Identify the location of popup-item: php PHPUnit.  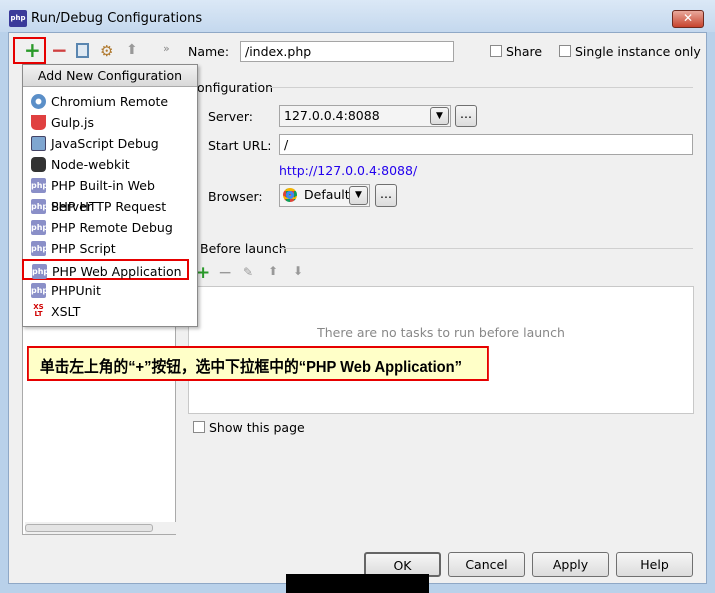
(110, 290).